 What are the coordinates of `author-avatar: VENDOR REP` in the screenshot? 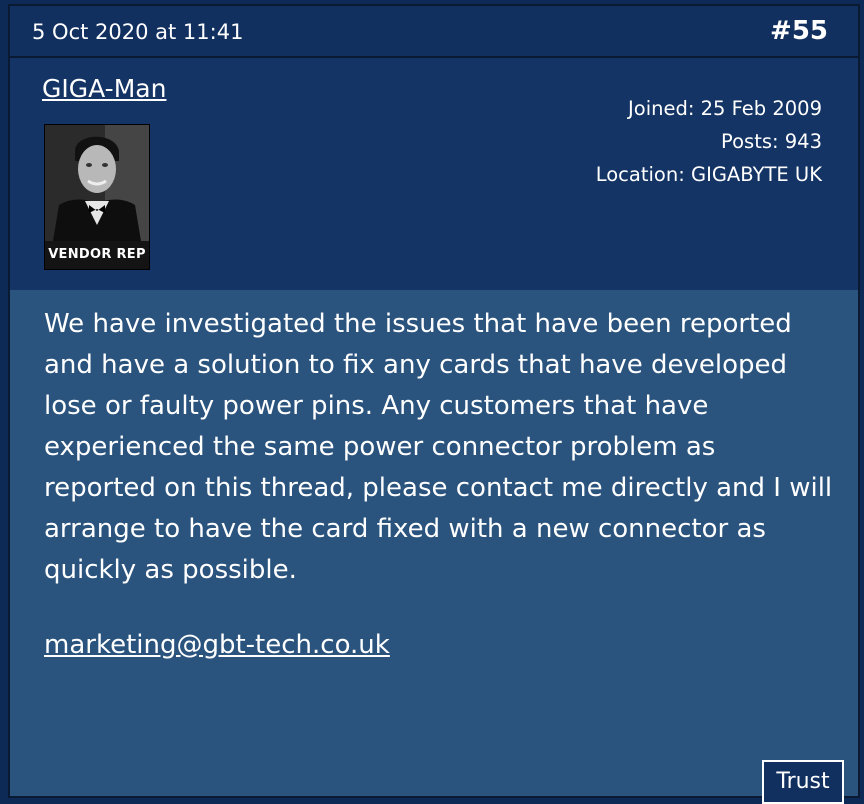 It's located at (97, 197).